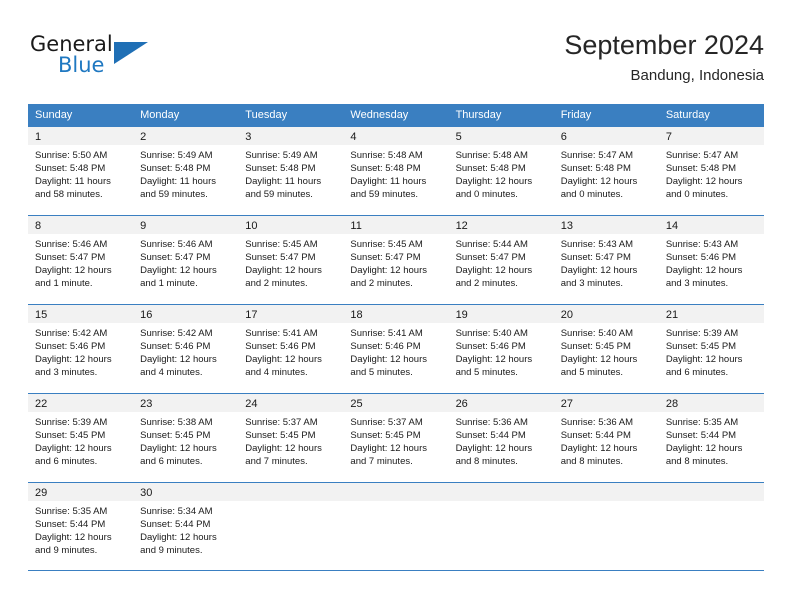 Image resolution: width=792 pixels, height=612 pixels. I want to click on day-number: 20, so click(566, 315).